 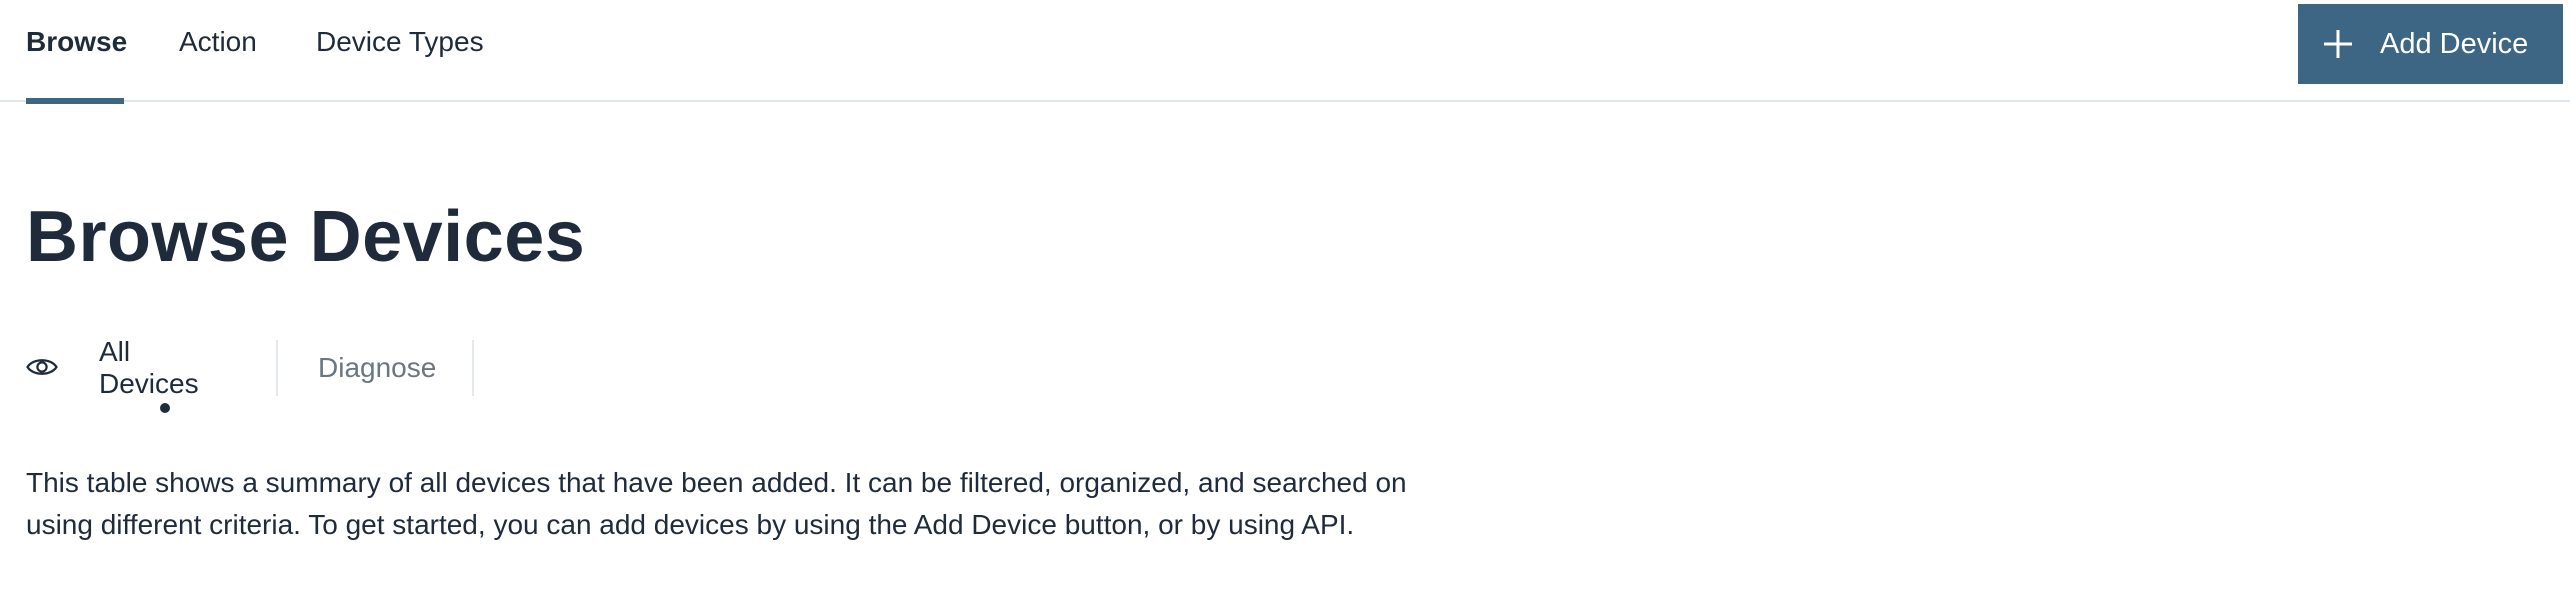 I want to click on subtab-diagnose: Diagnose, so click(x=377, y=368).